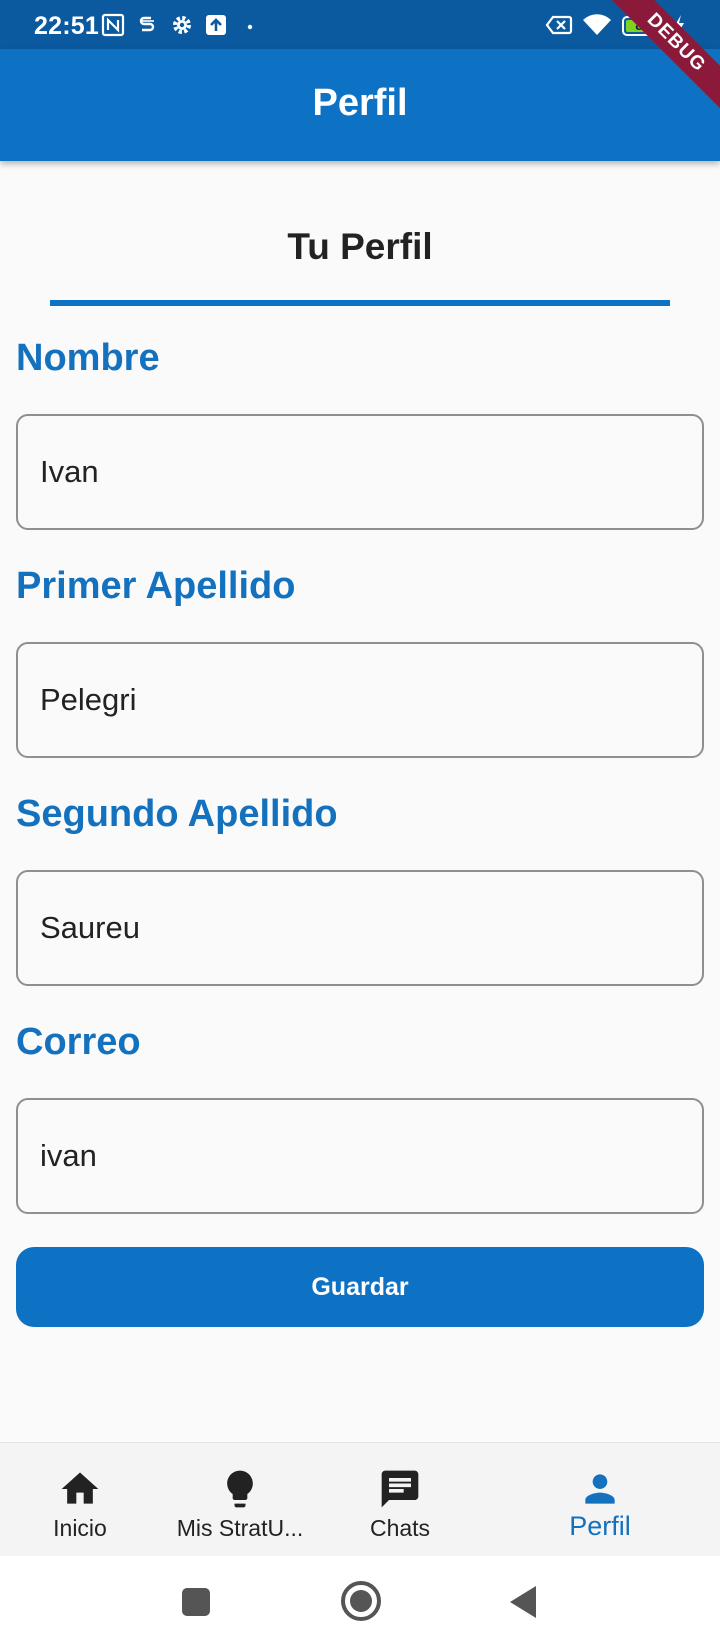 This screenshot has height=1650, width=720. Describe the element at coordinates (88, 358) in the screenshot. I see `nombre-label: Nombre` at that location.